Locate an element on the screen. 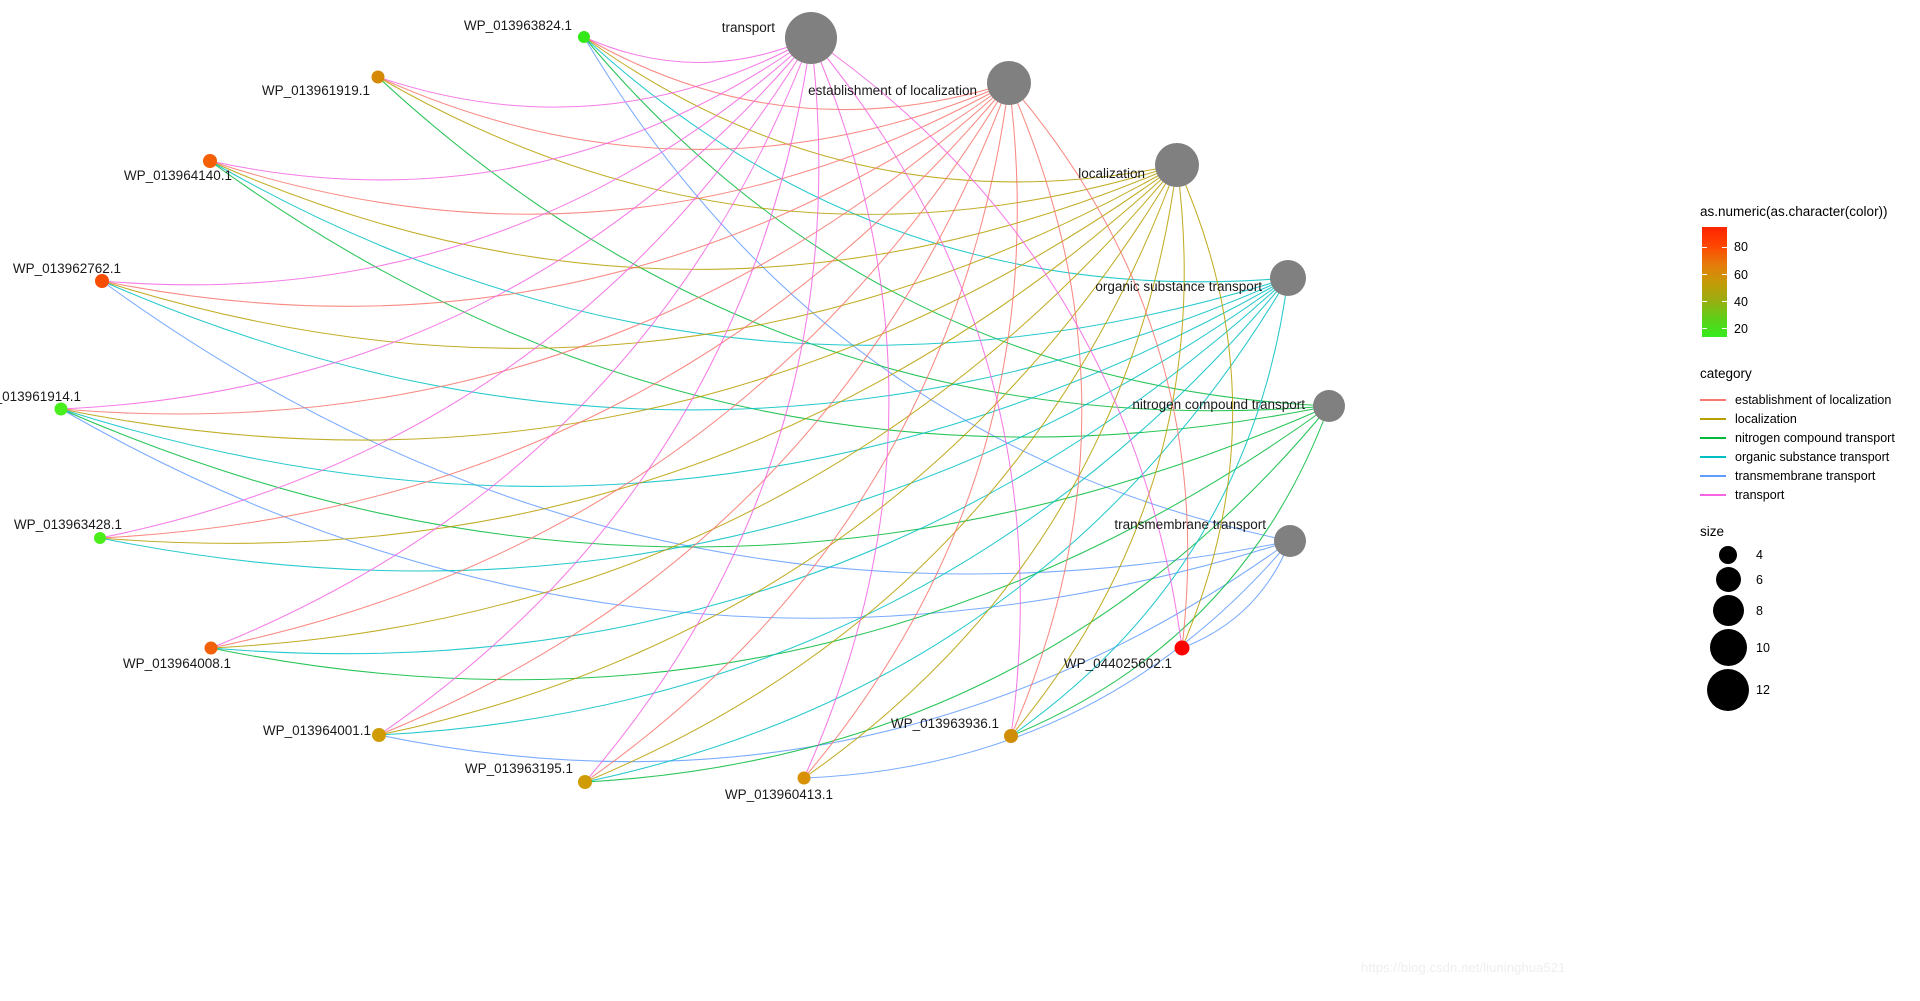 The image size is (1920, 1001). gene-label: WP_013964001.1 is located at coordinates (317, 730).